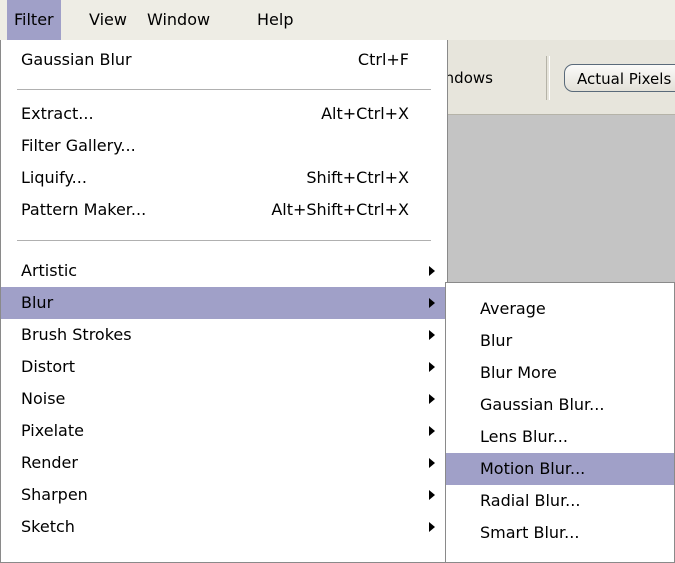  Describe the element at coordinates (224, 527) in the screenshot. I see `menu-item-sketch: Sketch` at that location.